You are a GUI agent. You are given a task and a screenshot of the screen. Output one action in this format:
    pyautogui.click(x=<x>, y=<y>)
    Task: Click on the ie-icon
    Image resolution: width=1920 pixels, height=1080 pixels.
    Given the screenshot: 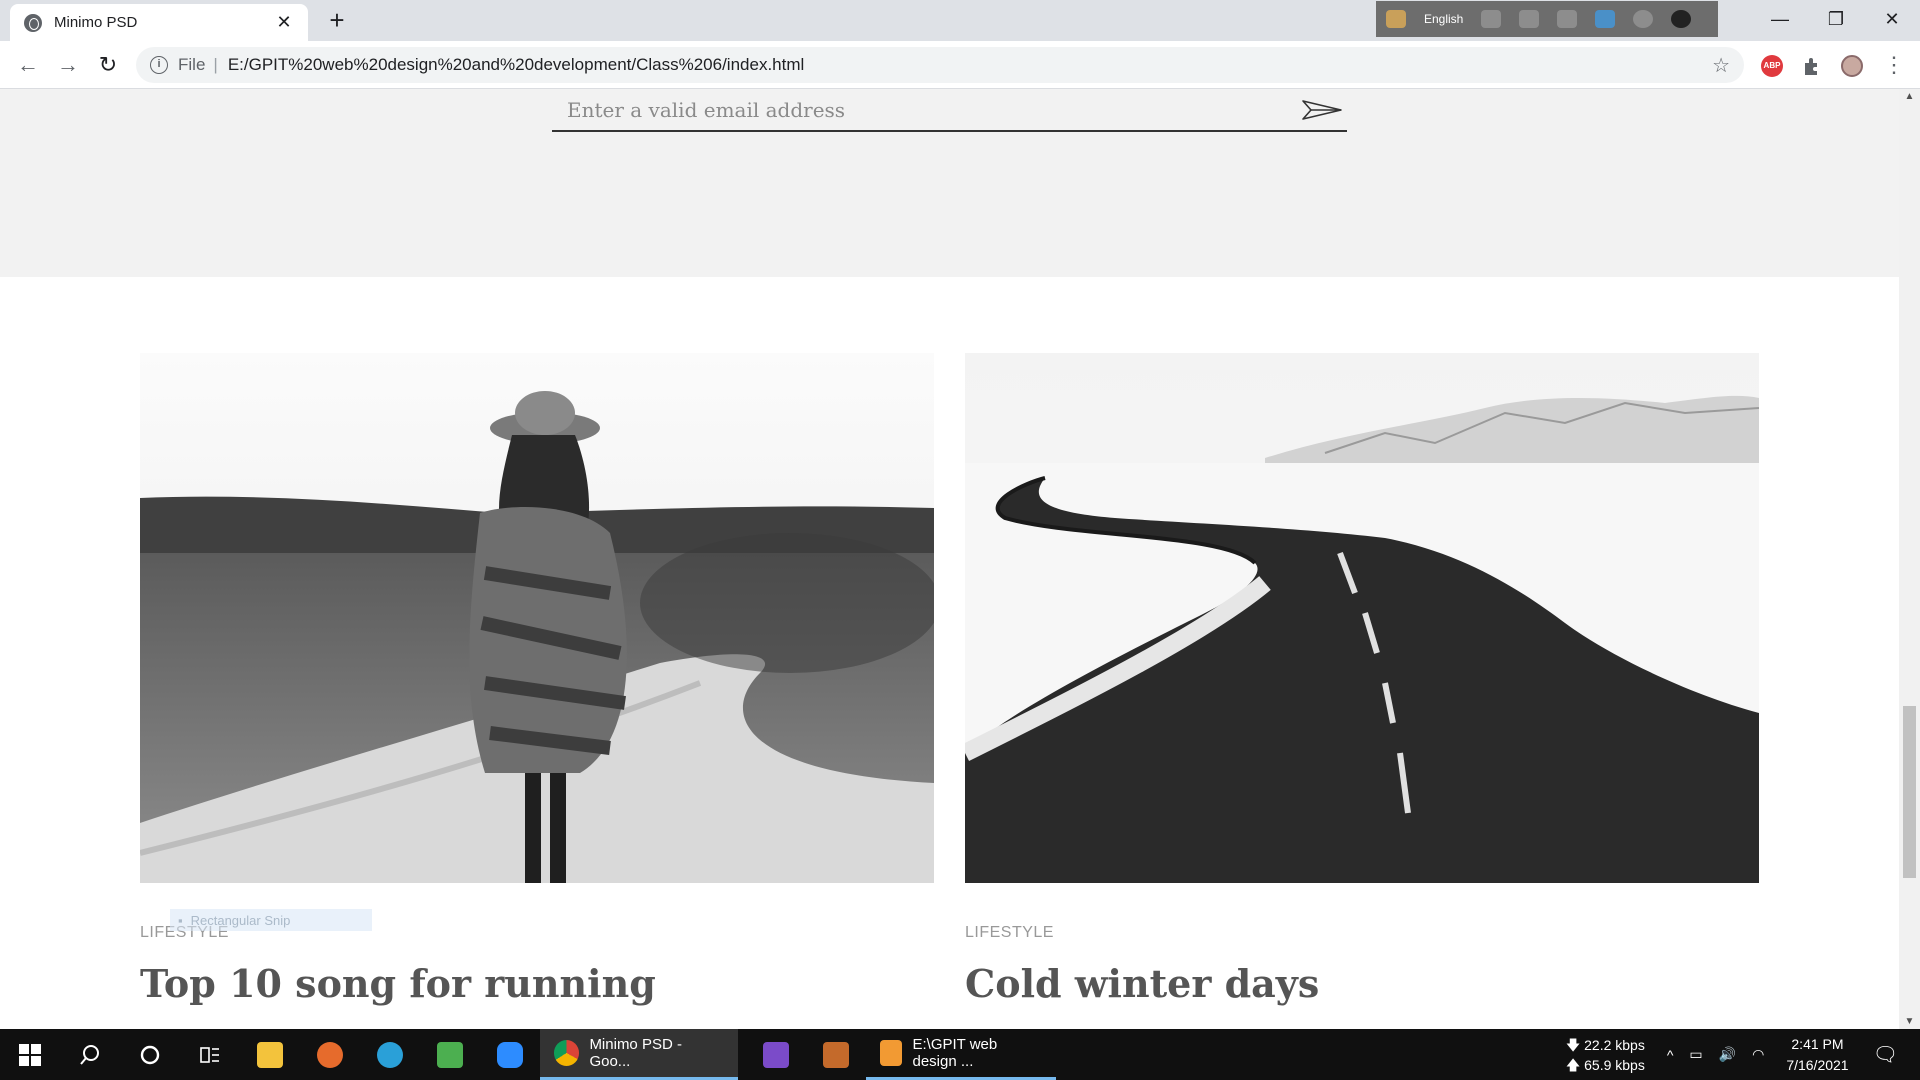 What is the action you would take?
    pyautogui.click(x=1605, y=19)
    